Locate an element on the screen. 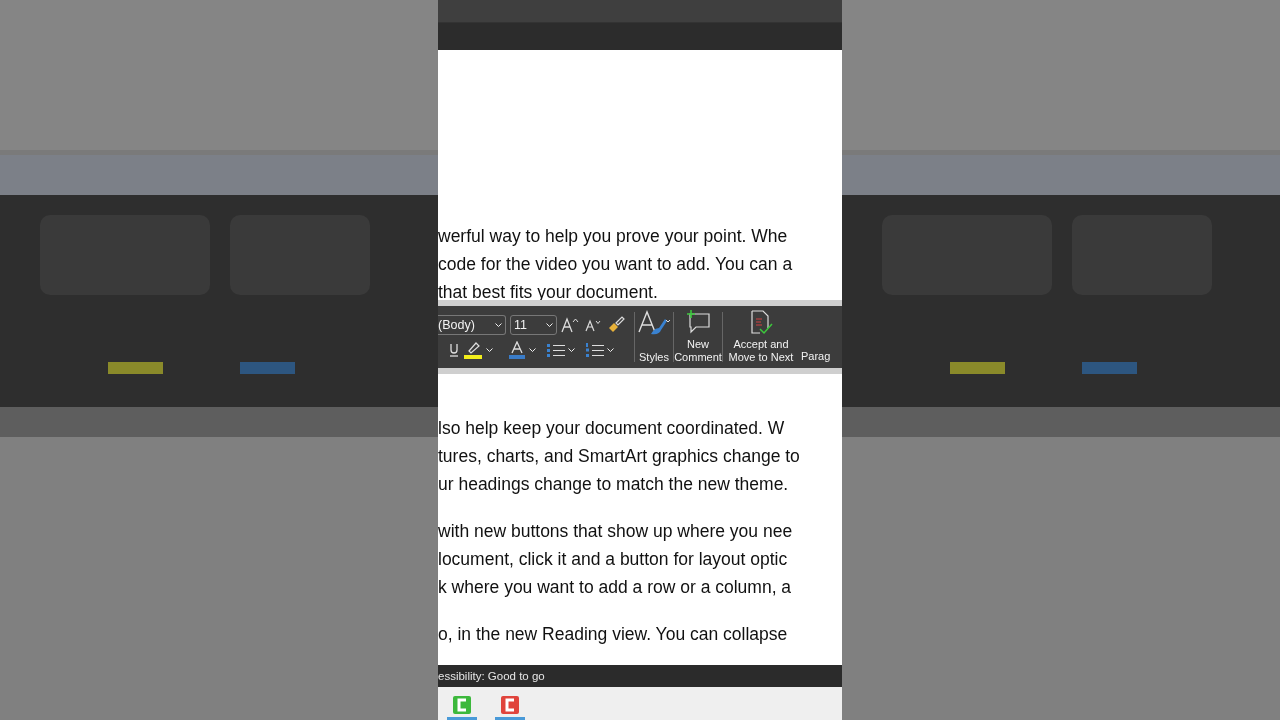 This screenshot has height=720, width=1280. document-text-line: lso help keep your document coordinated. W is located at coordinates (611, 428).